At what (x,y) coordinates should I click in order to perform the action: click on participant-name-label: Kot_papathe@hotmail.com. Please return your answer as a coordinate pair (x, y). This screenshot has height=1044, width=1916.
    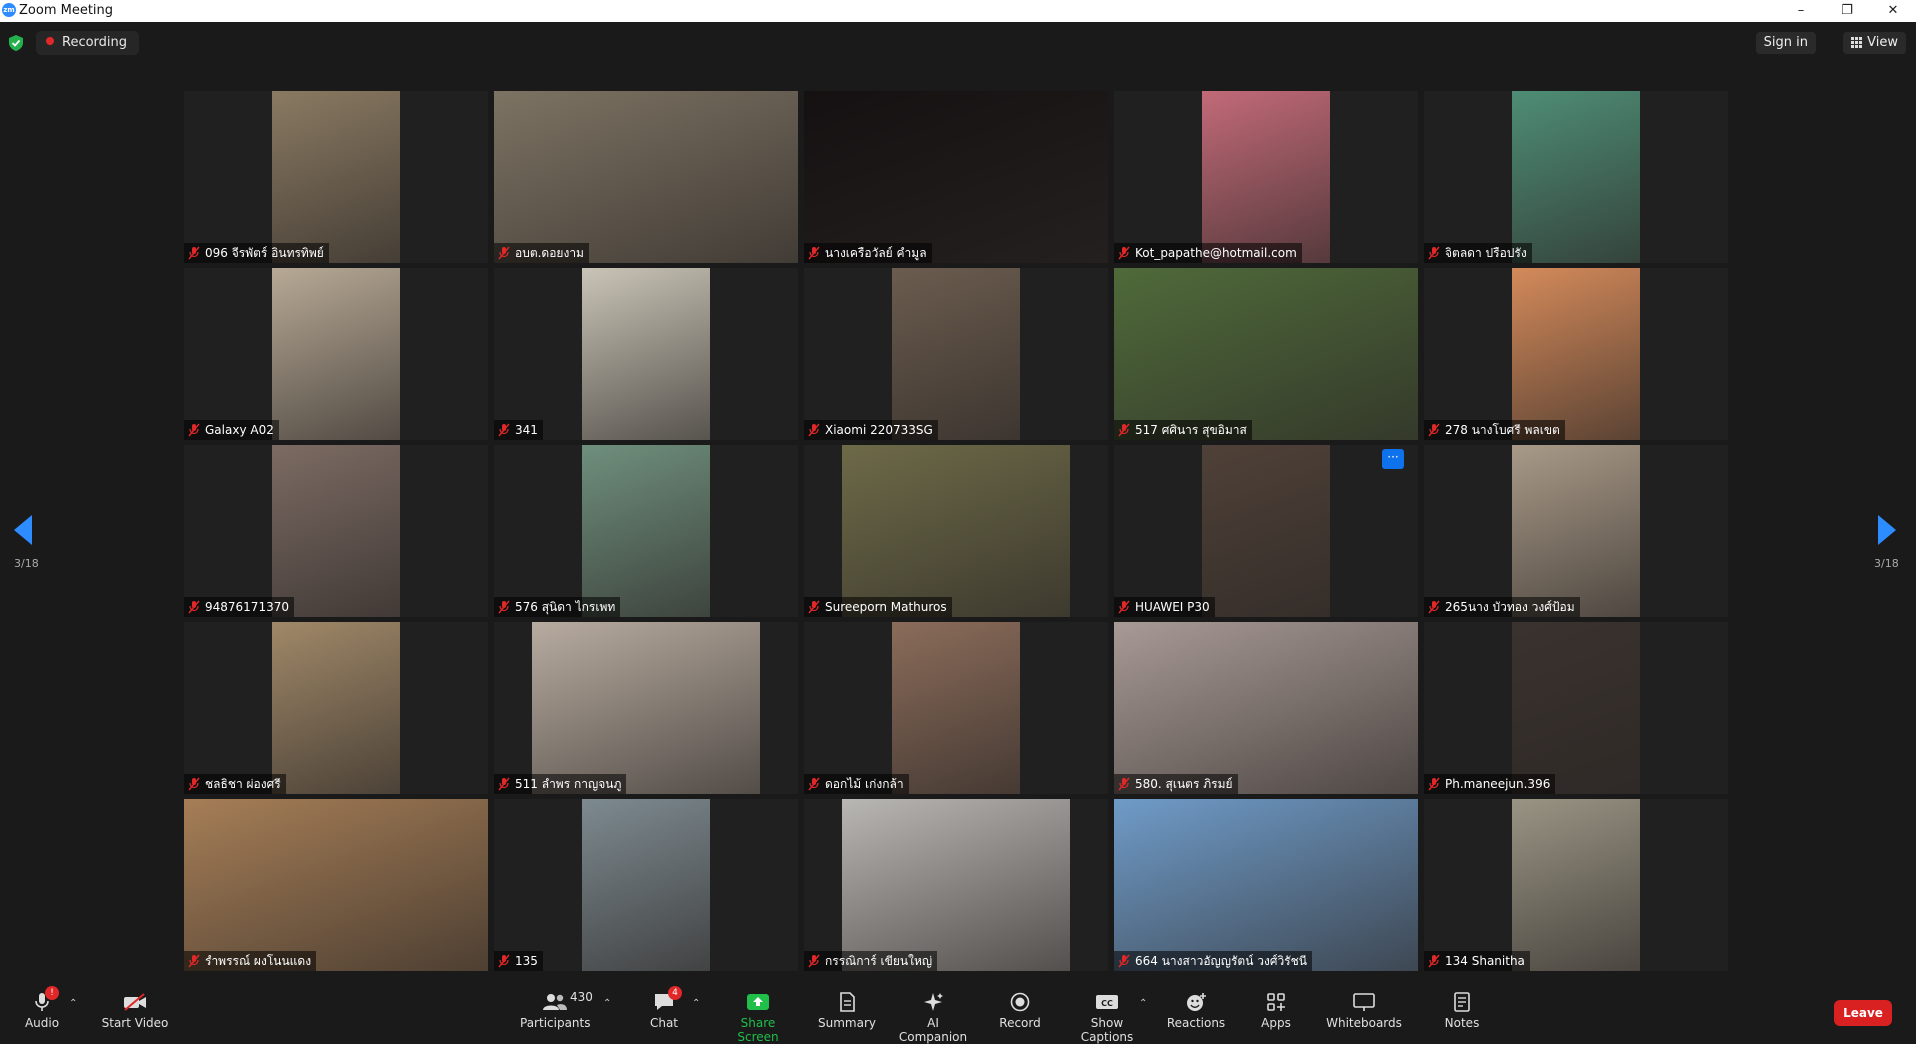
    Looking at the image, I should click on (1208, 253).